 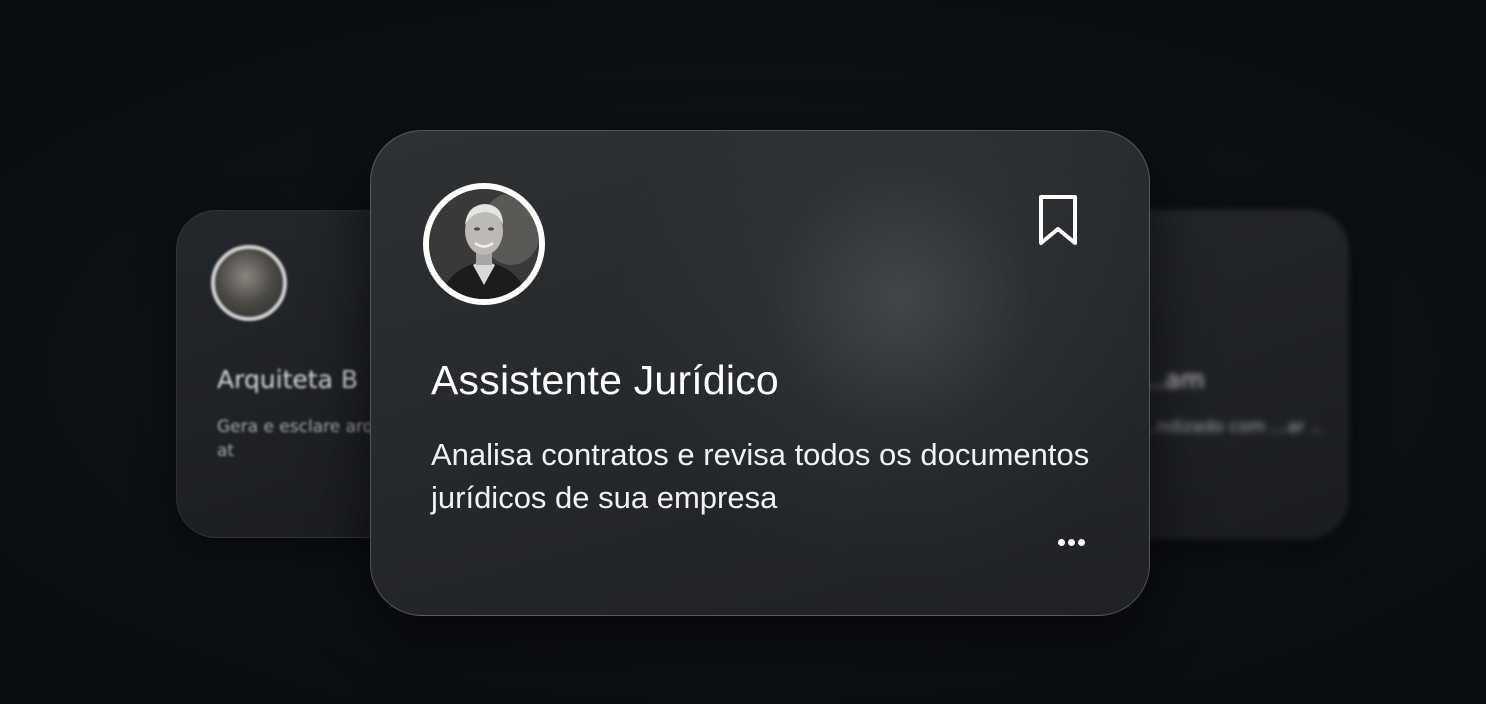 I want to click on person-photo-icon, so click(x=484, y=244).